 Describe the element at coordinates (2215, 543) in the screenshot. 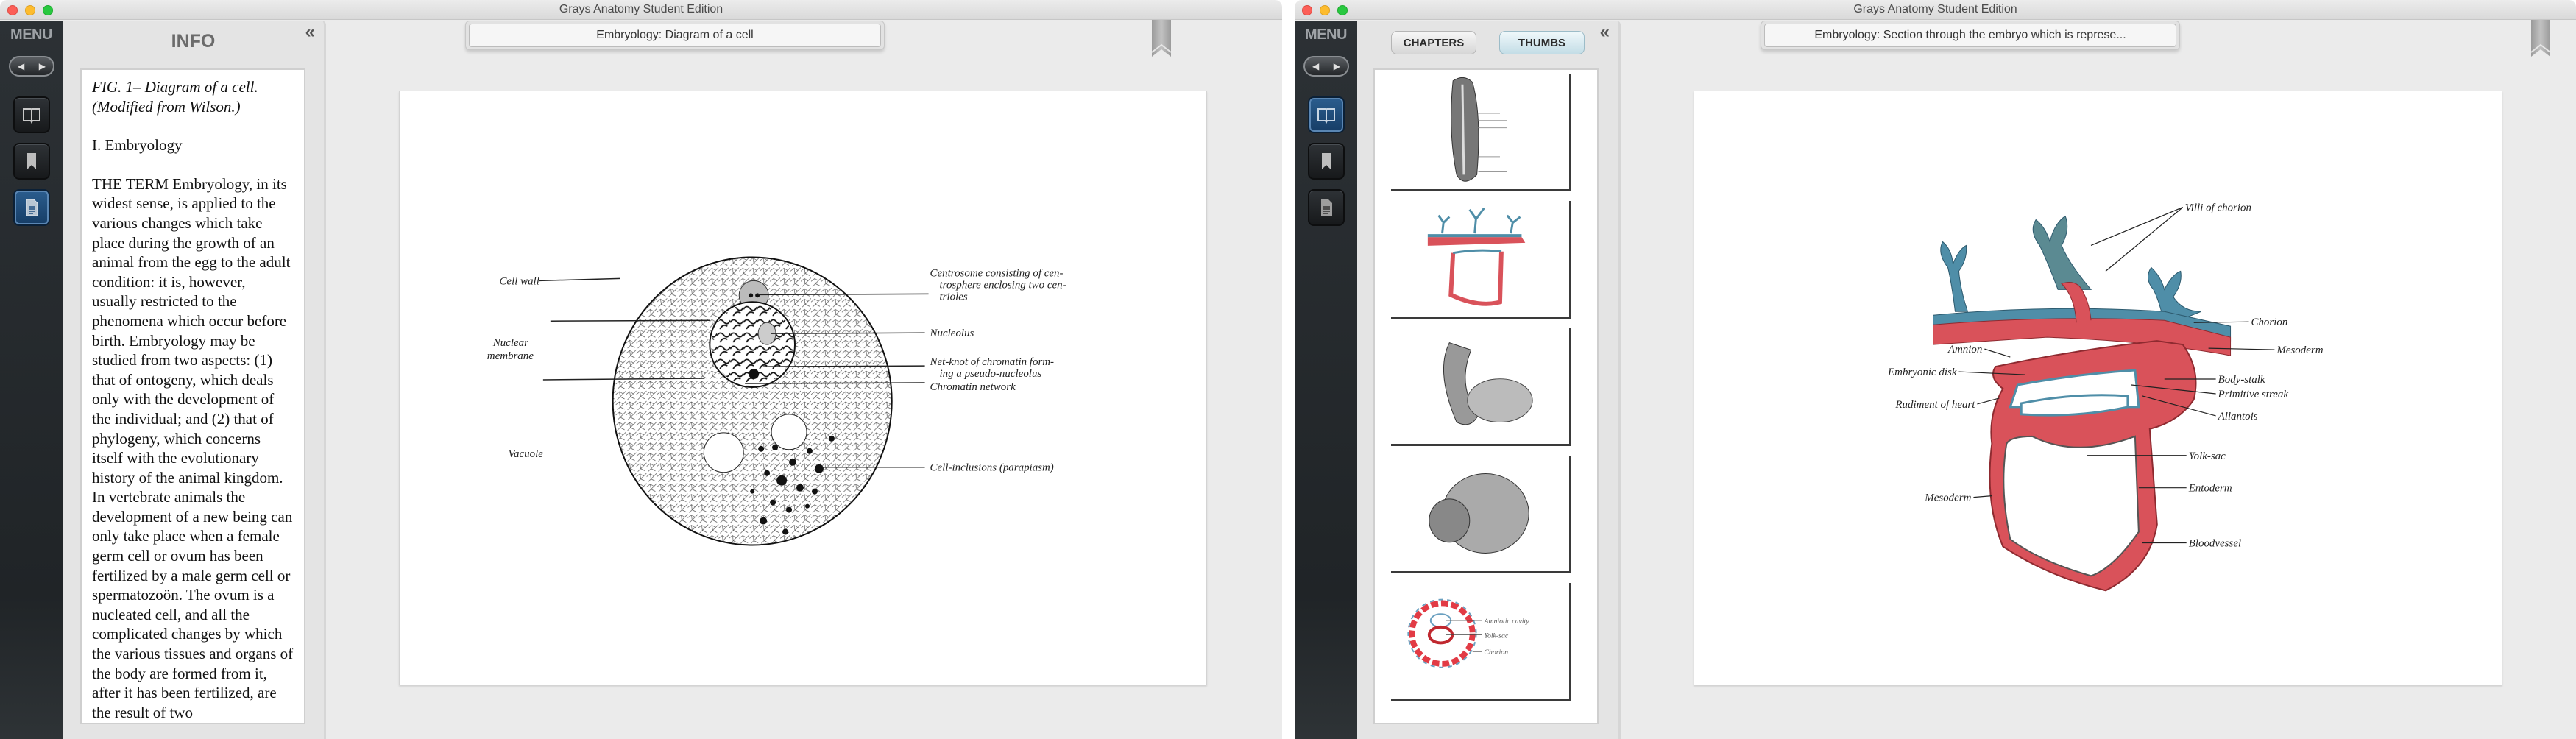

I see `label-bloodvessel: Bloodvessel` at that location.